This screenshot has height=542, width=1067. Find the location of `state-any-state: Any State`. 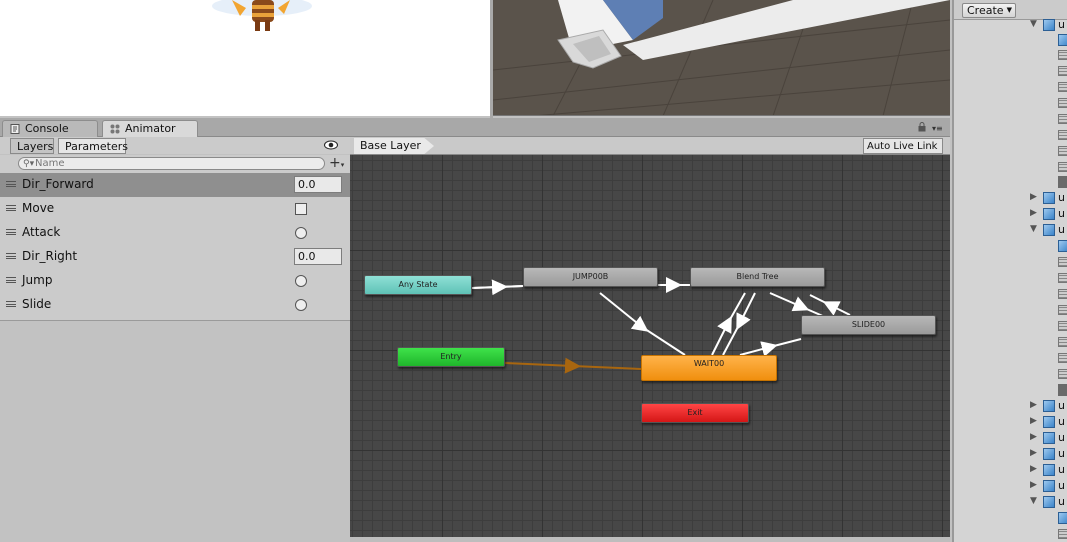

state-any-state: Any State is located at coordinates (418, 285).